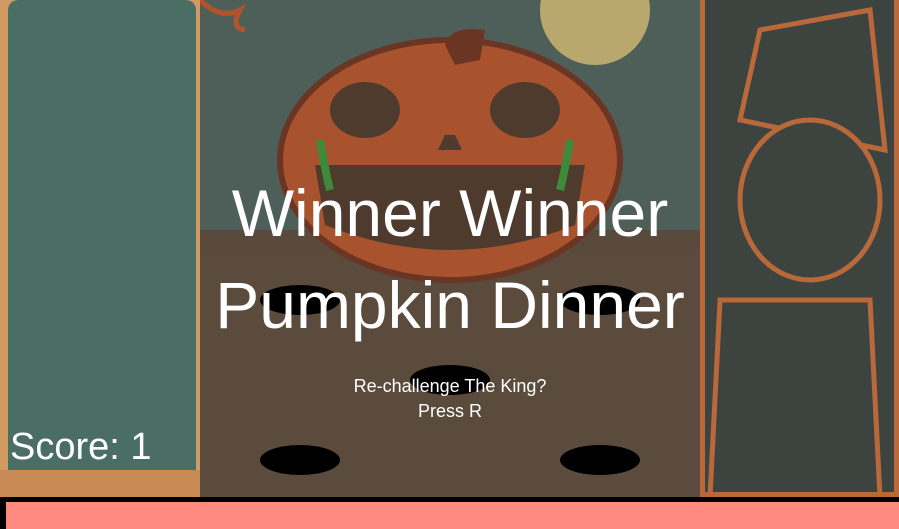 The image size is (899, 529). What do you see at coordinates (450, 213) in the screenshot?
I see `win-title-line1: Winner Winner` at bounding box center [450, 213].